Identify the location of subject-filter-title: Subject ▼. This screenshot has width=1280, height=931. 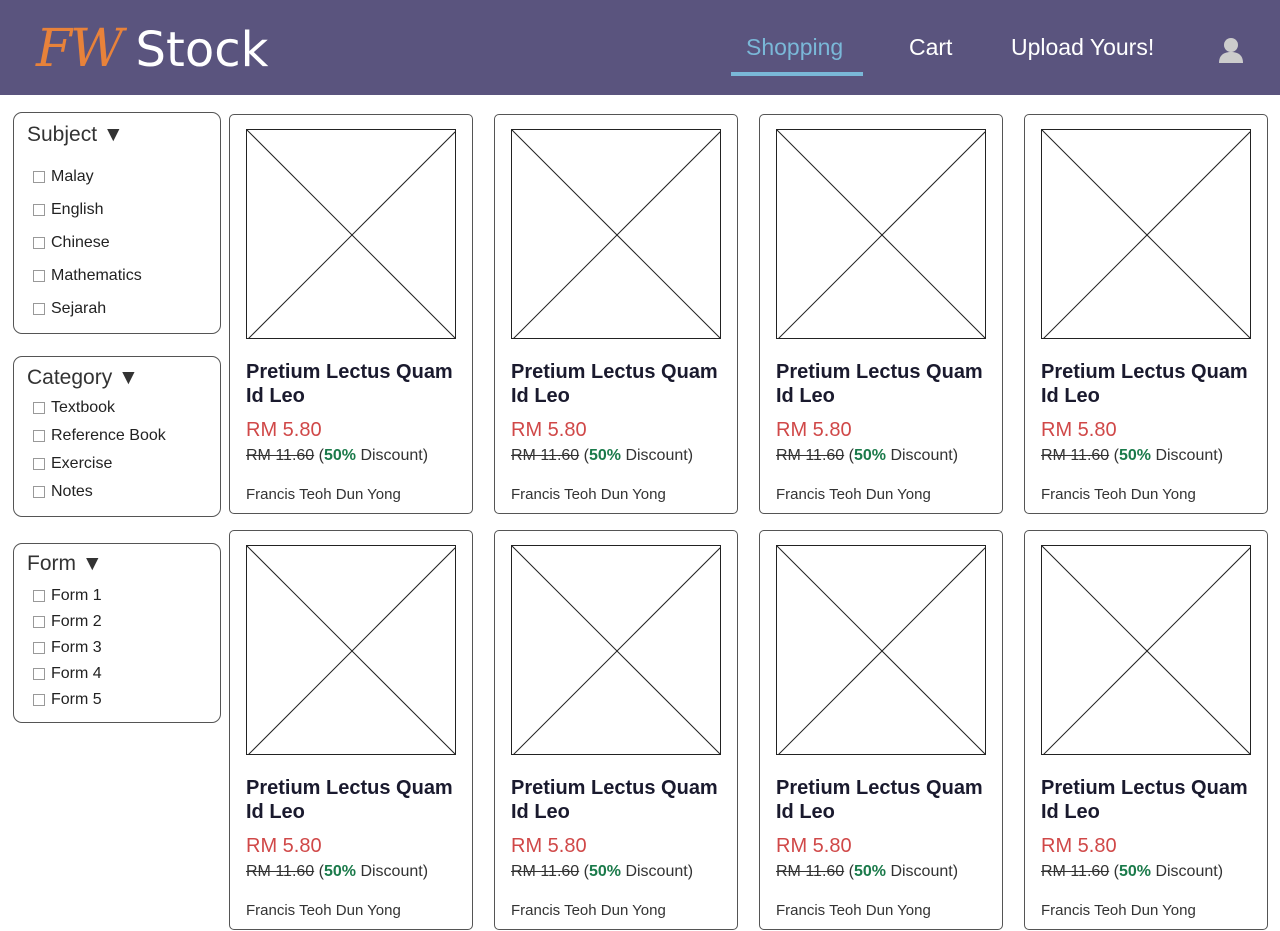
(75, 135).